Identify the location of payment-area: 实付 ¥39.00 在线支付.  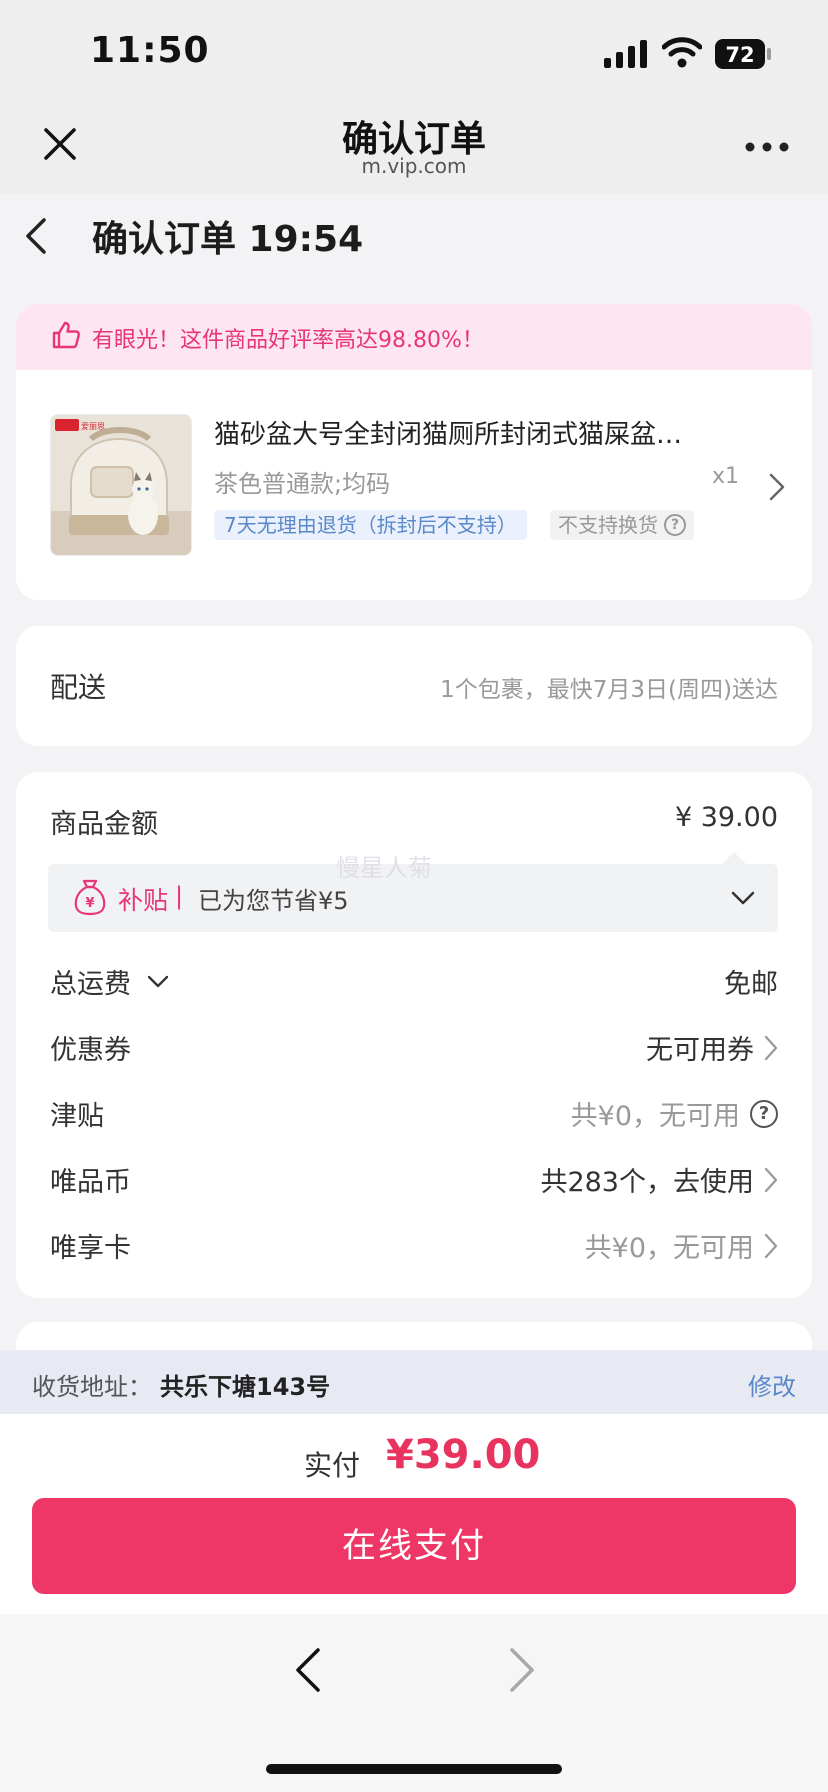
(414, 1514).